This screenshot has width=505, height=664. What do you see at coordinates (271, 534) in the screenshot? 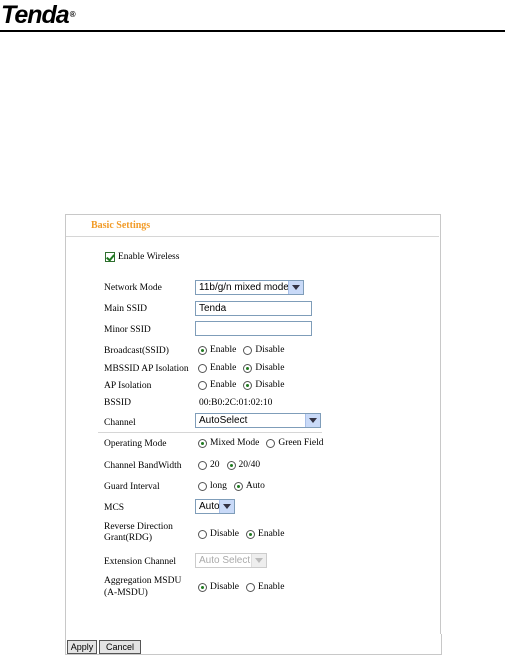
I see `rdg-enable-label: Enable` at bounding box center [271, 534].